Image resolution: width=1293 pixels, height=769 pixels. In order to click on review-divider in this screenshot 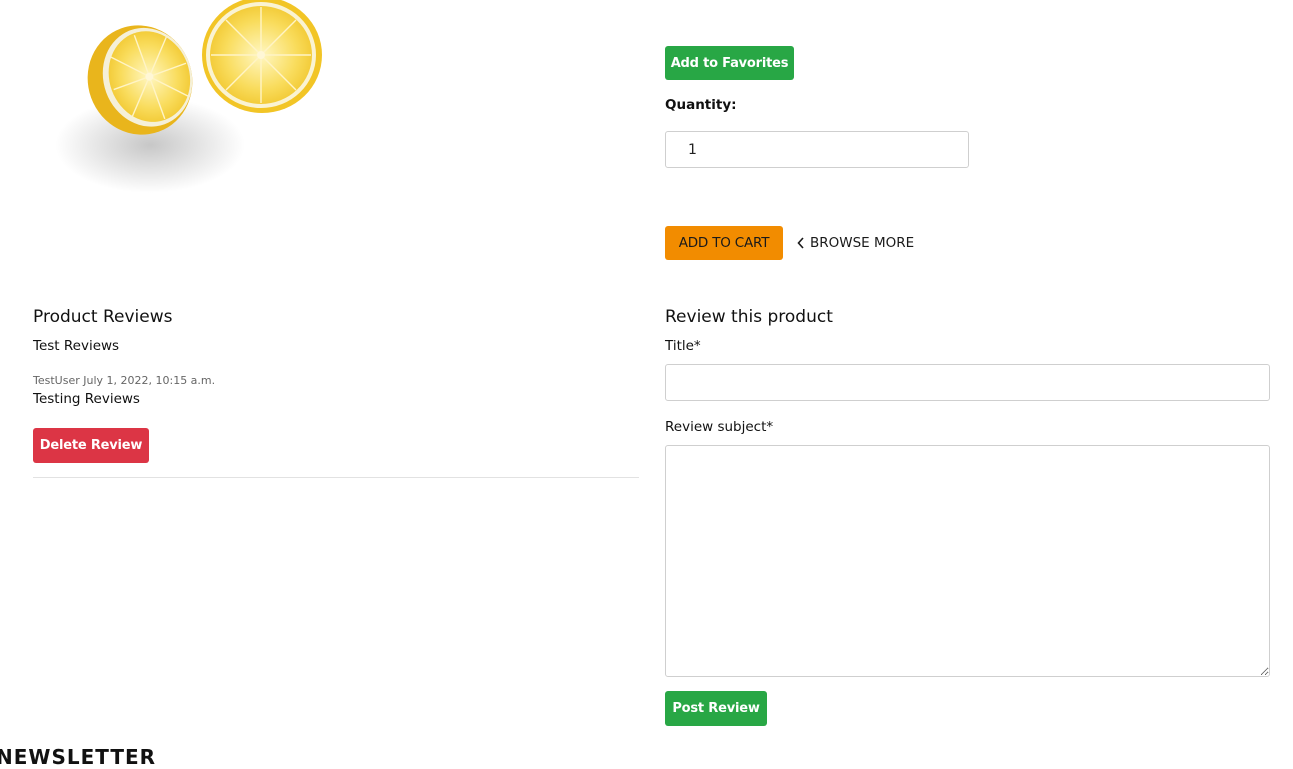, I will do `click(336, 477)`.